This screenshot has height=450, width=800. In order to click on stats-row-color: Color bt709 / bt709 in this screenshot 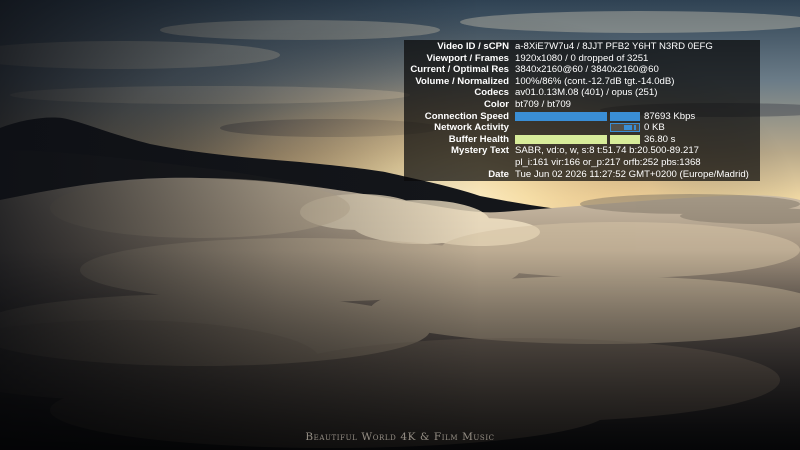, I will do `click(582, 105)`.